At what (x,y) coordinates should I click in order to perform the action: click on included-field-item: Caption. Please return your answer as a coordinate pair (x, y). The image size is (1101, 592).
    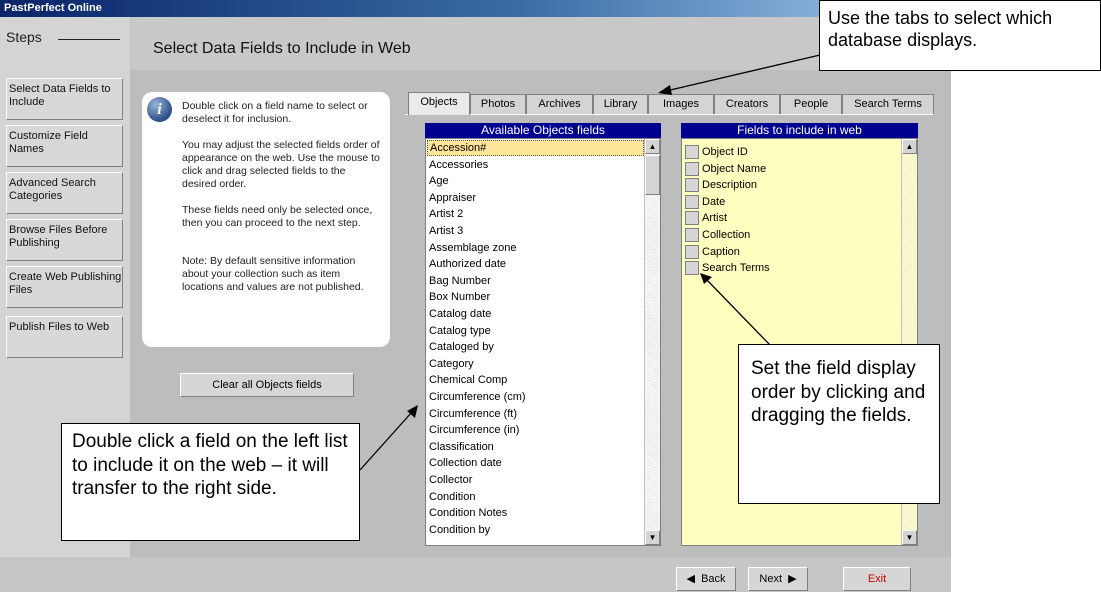
    Looking at the image, I should click on (712, 252).